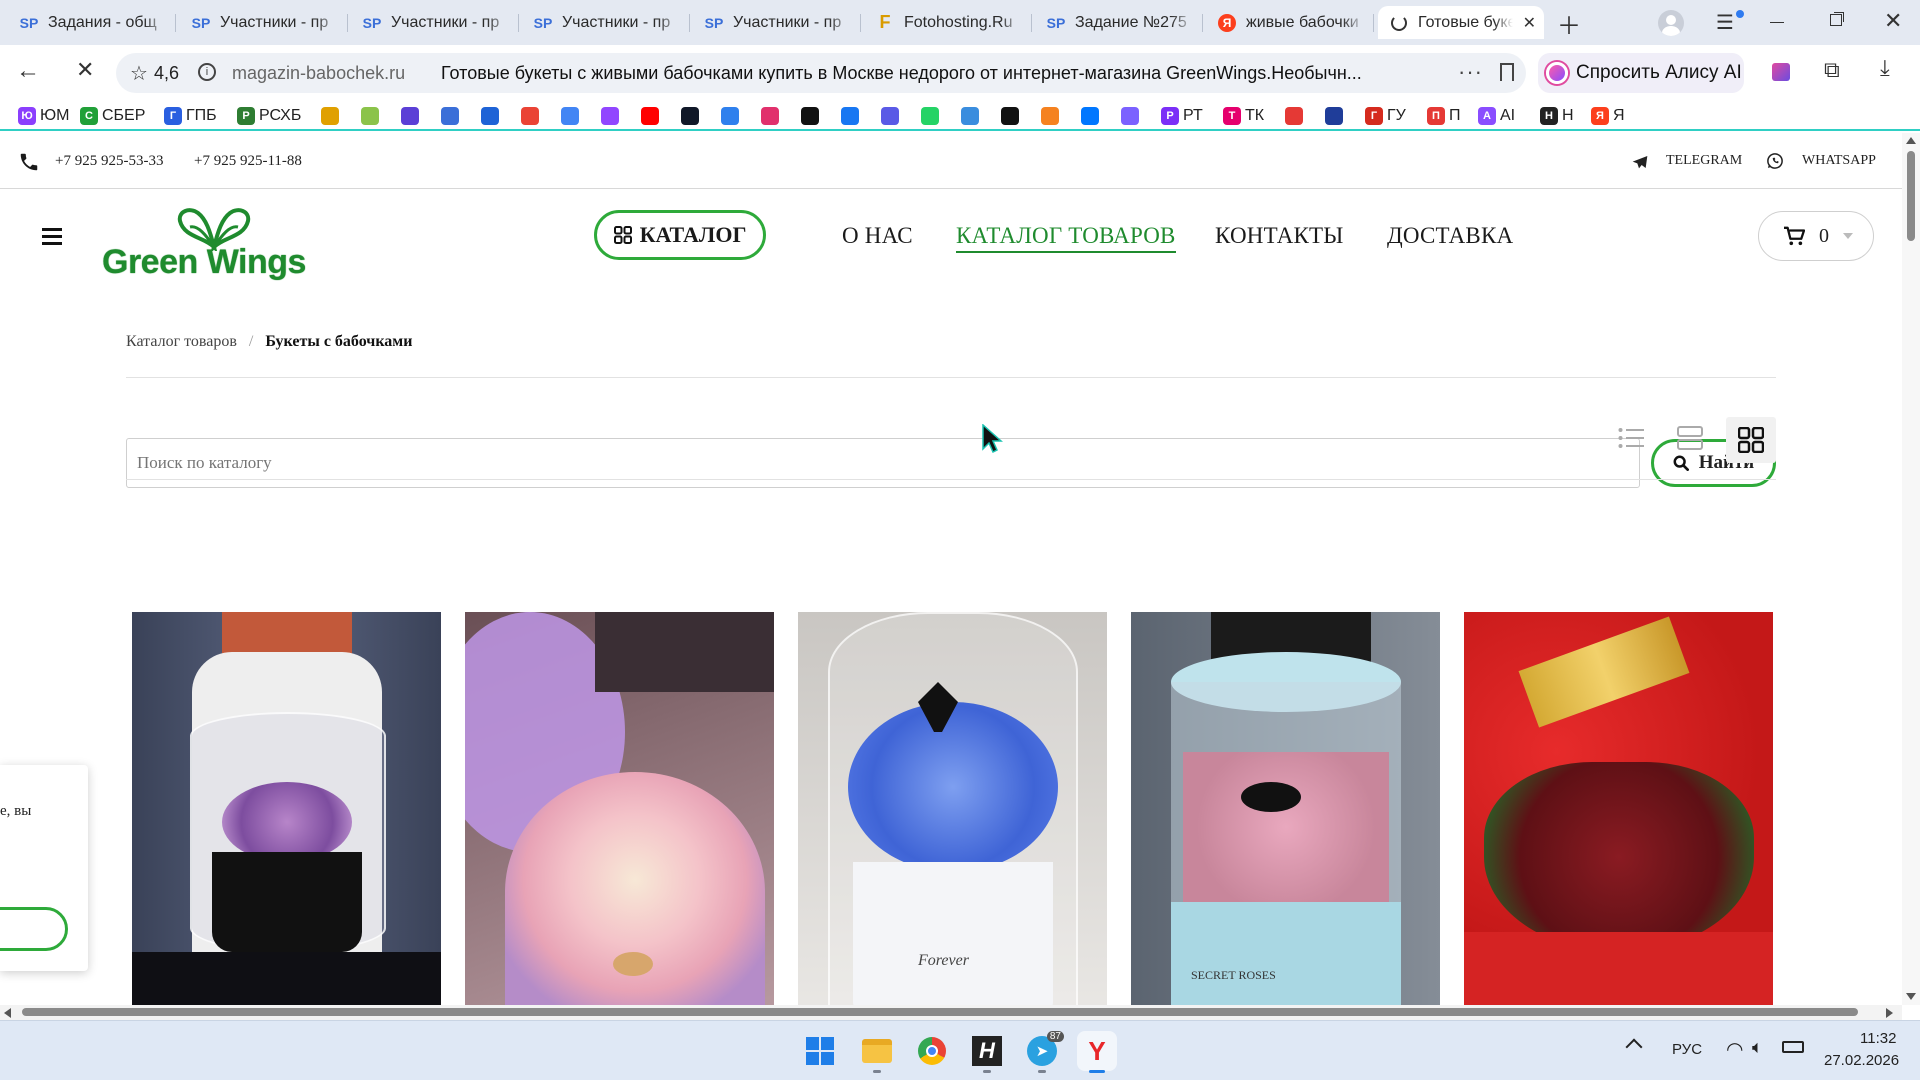  What do you see at coordinates (1461, 22) in the screenshot?
I see `browser-tab: Готовые букет ✕` at bounding box center [1461, 22].